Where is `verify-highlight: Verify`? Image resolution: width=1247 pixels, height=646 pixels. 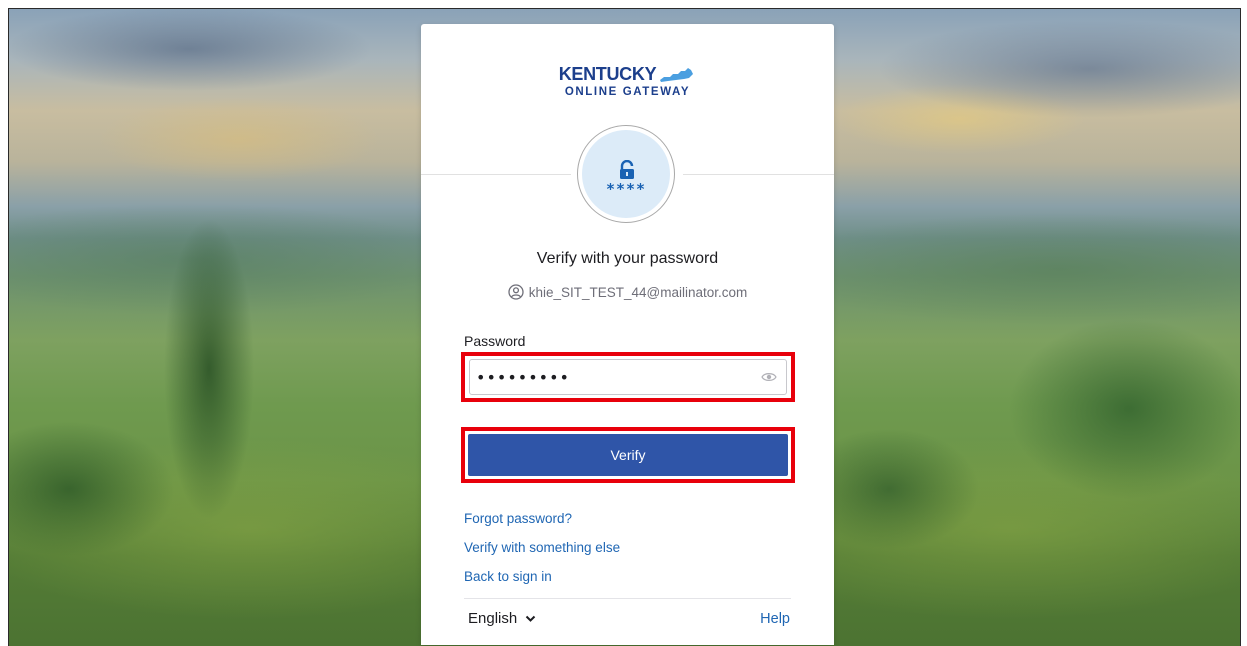 verify-highlight: Verify is located at coordinates (628, 455).